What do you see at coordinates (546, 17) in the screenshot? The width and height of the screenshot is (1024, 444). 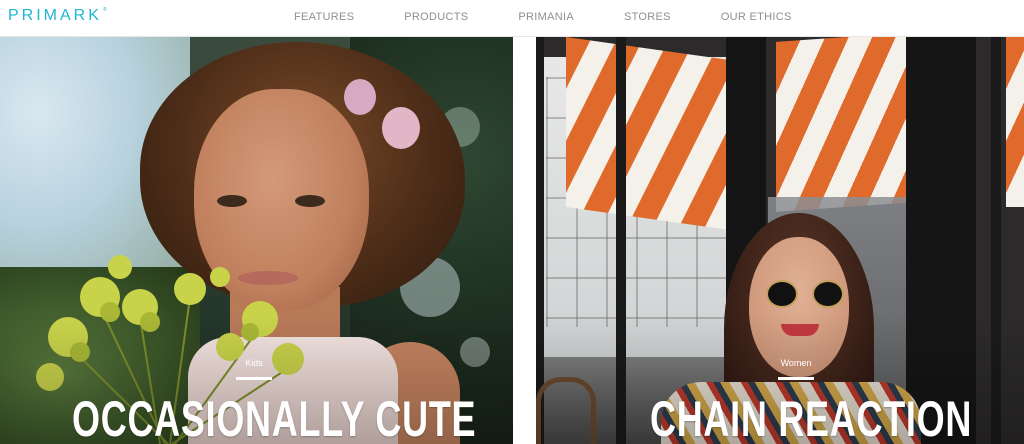 I see `nav-primania: PRIMANIA` at bounding box center [546, 17].